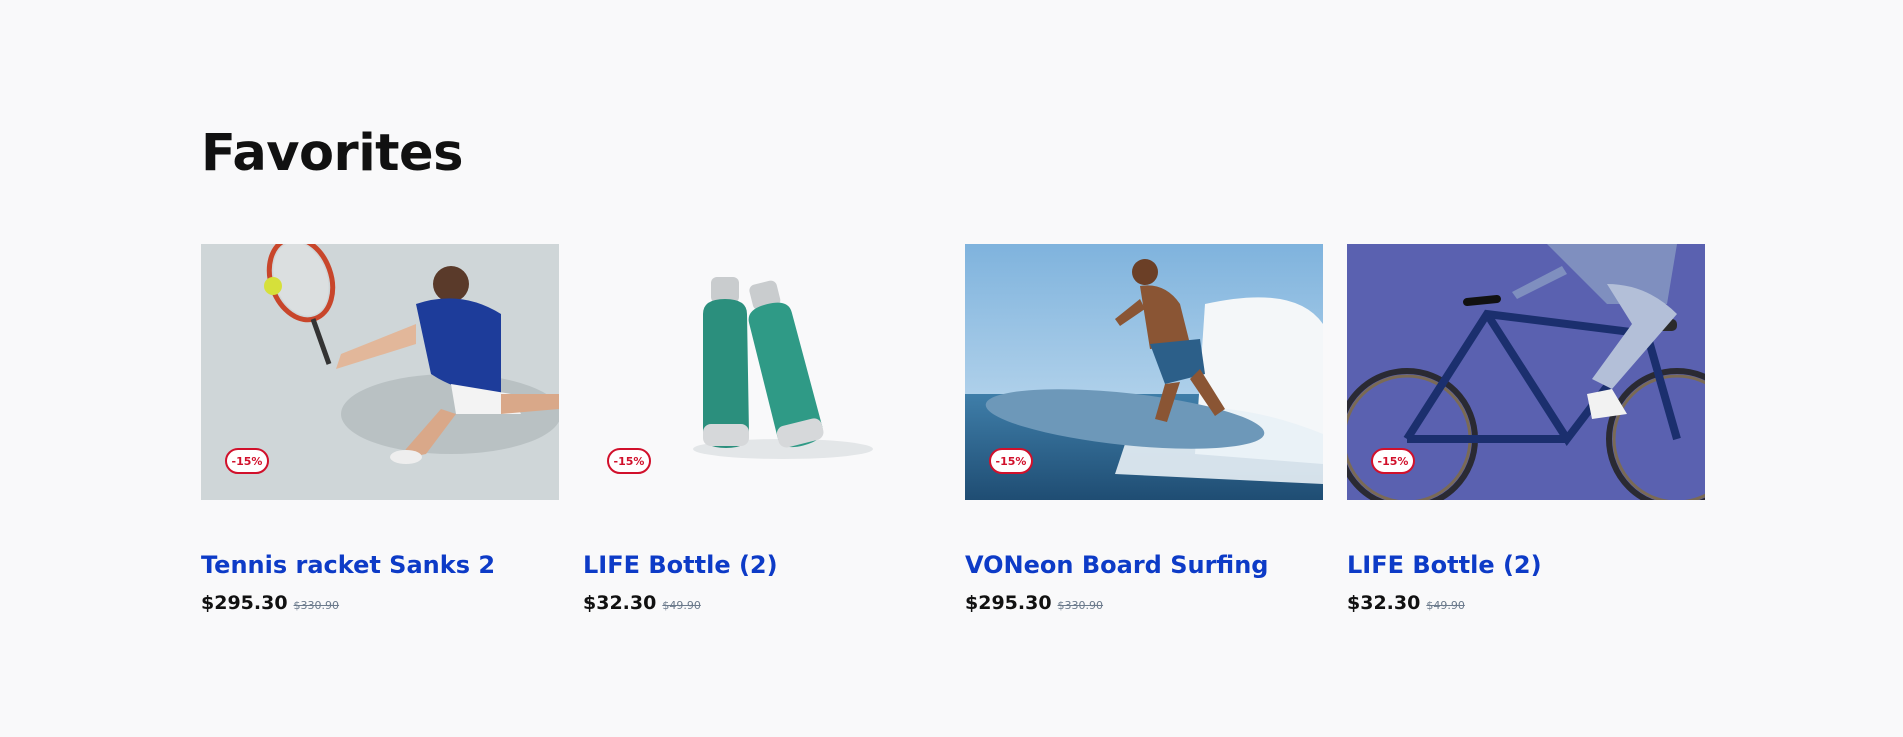 Image resolution: width=1903 pixels, height=737 pixels. What do you see at coordinates (1144, 565) in the screenshot?
I see `product-name-link: VONeon Board Surfing` at bounding box center [1144, 565].